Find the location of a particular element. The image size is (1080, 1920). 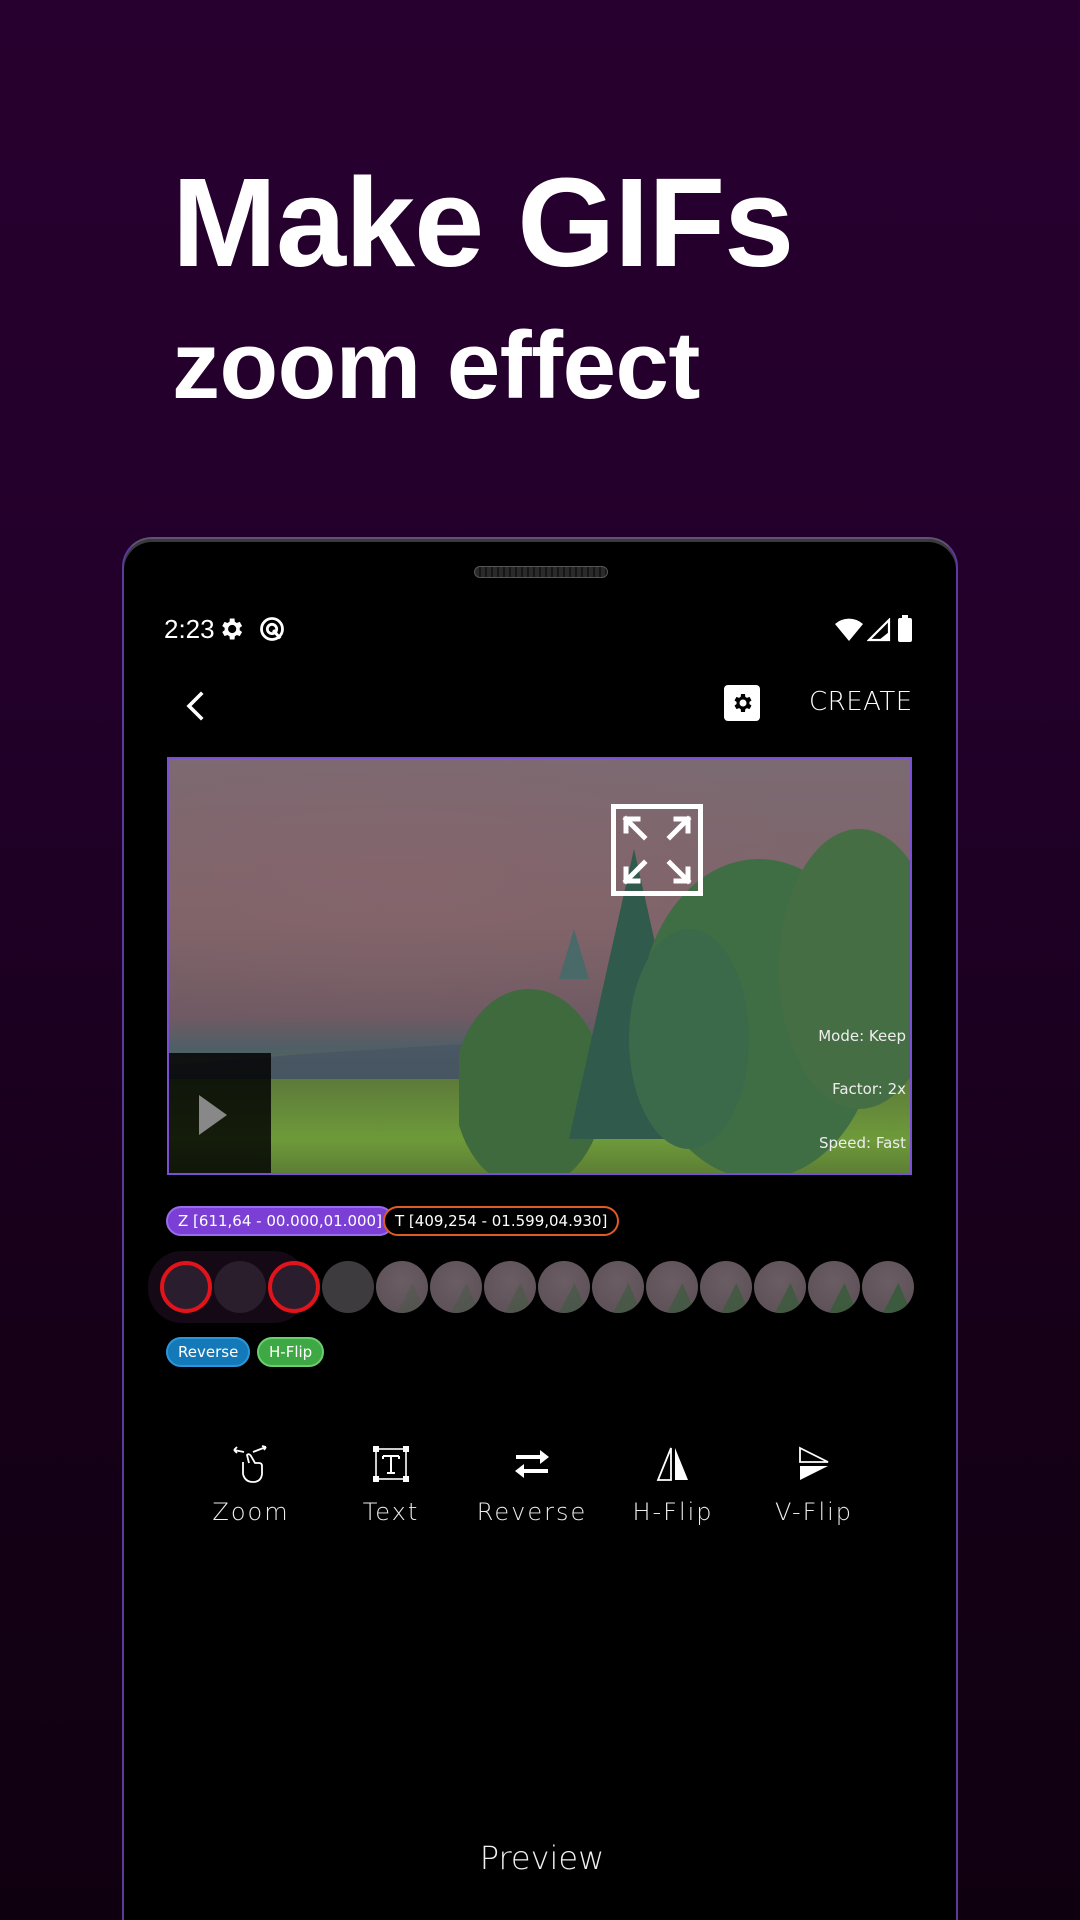

wifi-icon is located at coordinates (849, 629).